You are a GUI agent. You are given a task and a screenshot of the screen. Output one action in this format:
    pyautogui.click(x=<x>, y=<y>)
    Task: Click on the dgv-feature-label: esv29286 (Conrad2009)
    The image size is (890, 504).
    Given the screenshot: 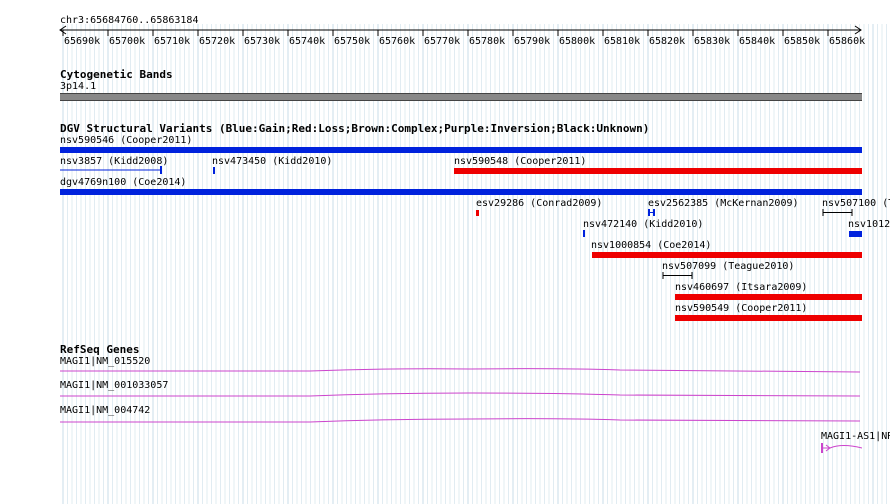 What is the action you would take?
    pyautogui.click(x=539, y=203)
    